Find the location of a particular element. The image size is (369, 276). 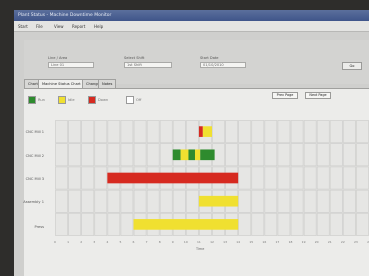

line-field: Line 01 is located at coordinates (71, 65).